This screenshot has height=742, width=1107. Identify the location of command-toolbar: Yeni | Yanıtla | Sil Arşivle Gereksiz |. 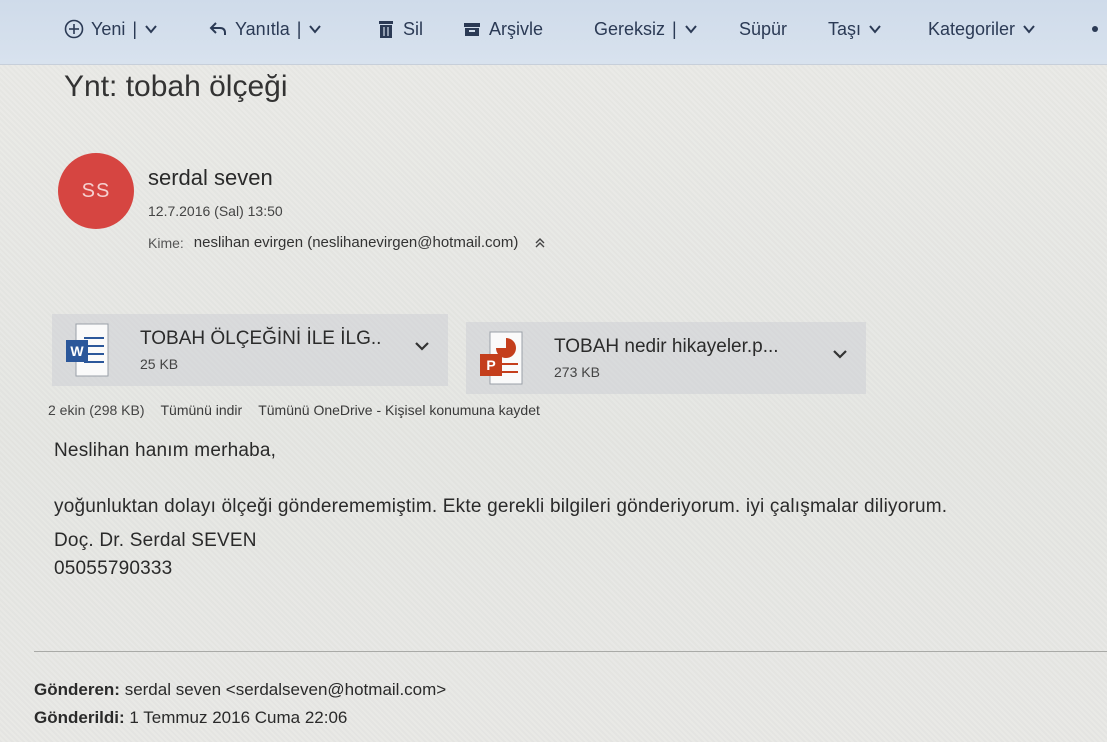
(553, 32).